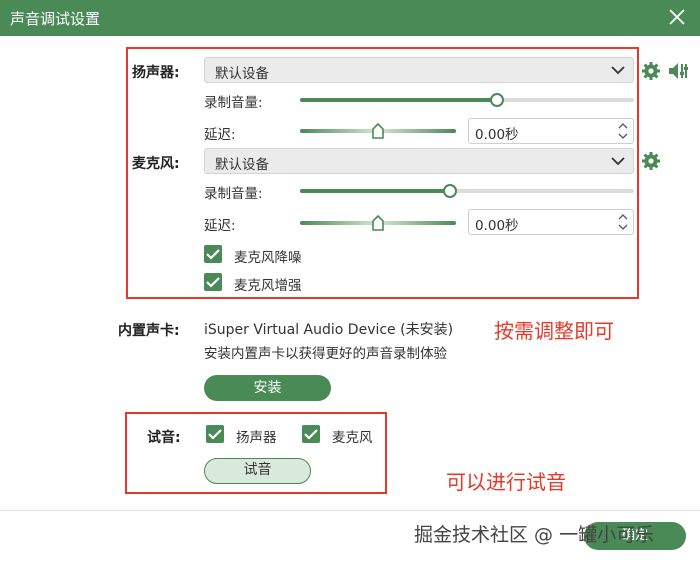  I want to click on volume-settings-icon, so click(678, 71).